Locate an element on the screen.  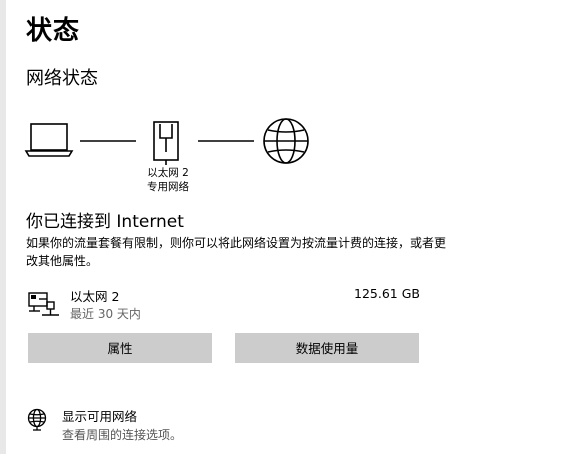
connection-status-heading: 你已连接到 Internet is located at coordinates (105, 222).